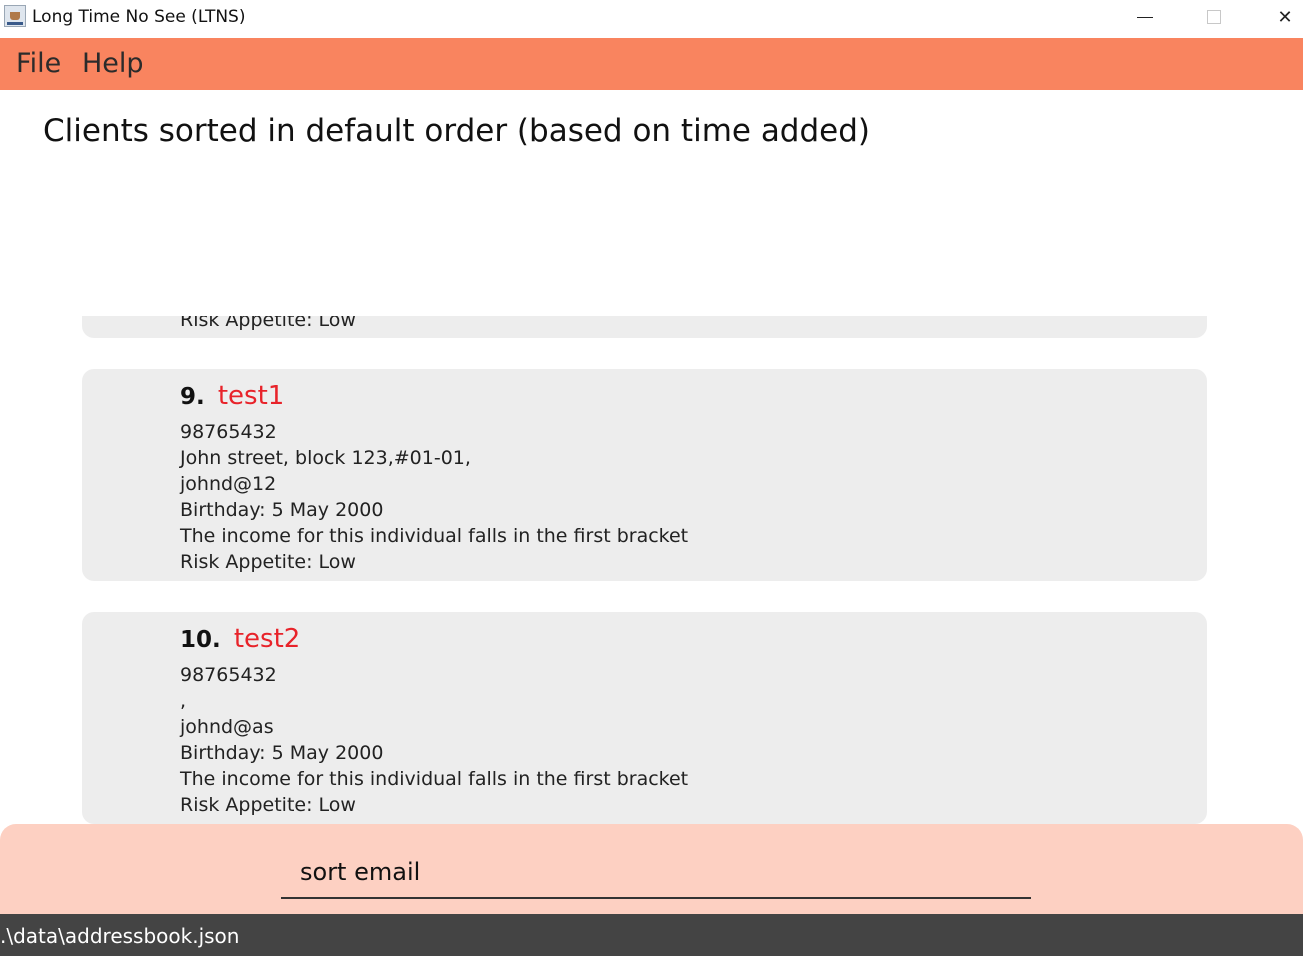  Describe the element at coordinates (15, 23) in the screenshot. I see `app-icon-label` at that location.